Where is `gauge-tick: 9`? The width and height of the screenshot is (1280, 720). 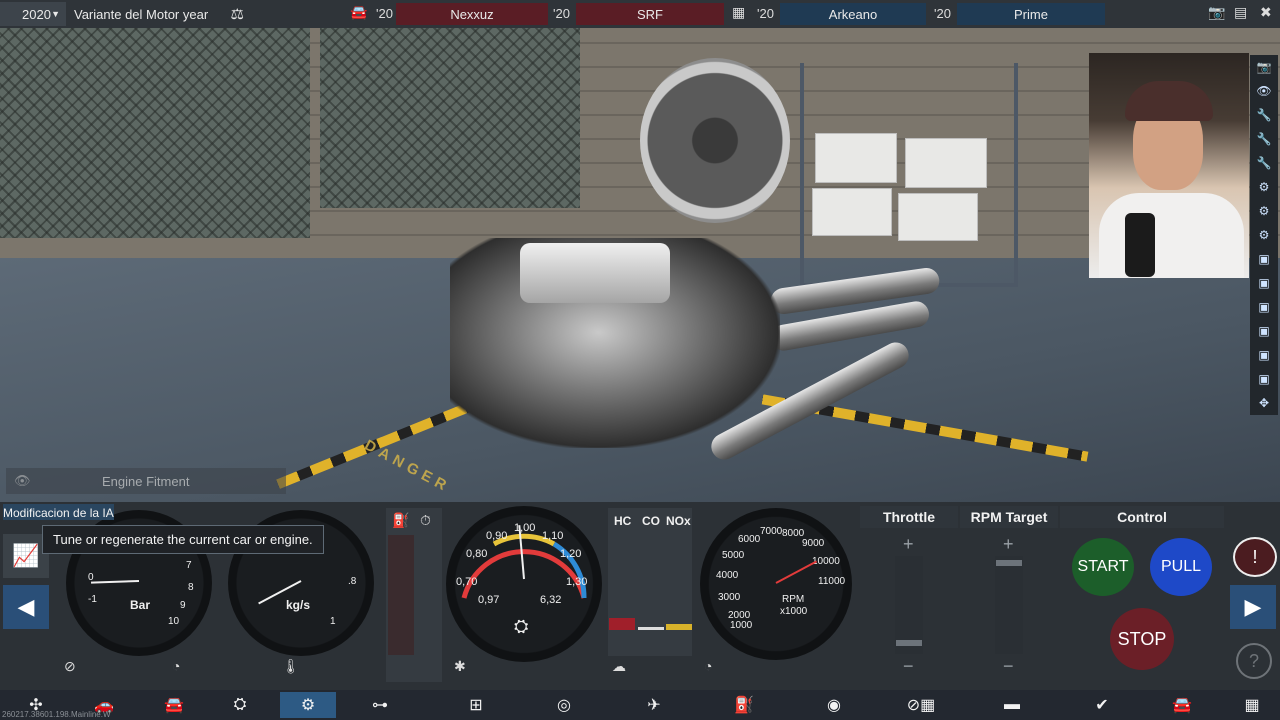 gauge-tick: 9 is located at coordinates (183, 605).